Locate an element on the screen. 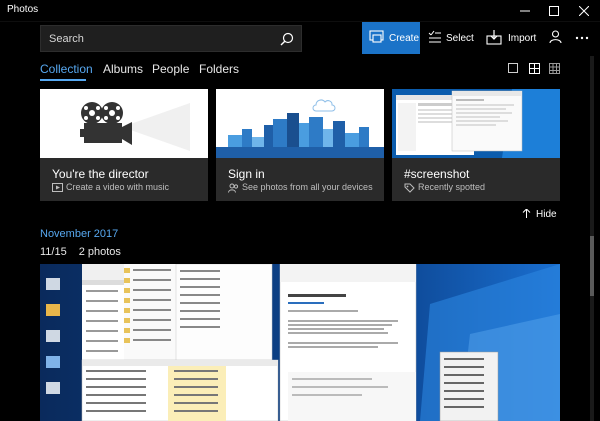  minimize-icon is located at coordinates (524, 11).